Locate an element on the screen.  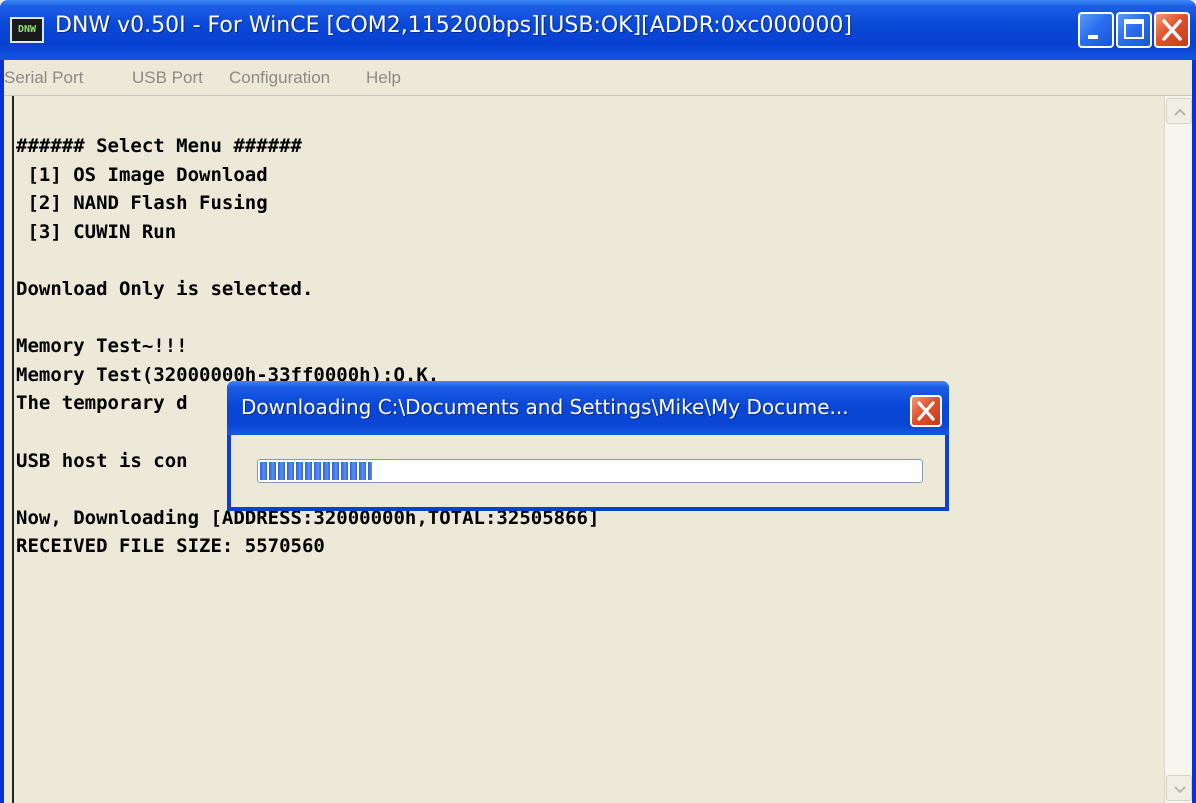
dialog-body is located at coordinates (588, 471).